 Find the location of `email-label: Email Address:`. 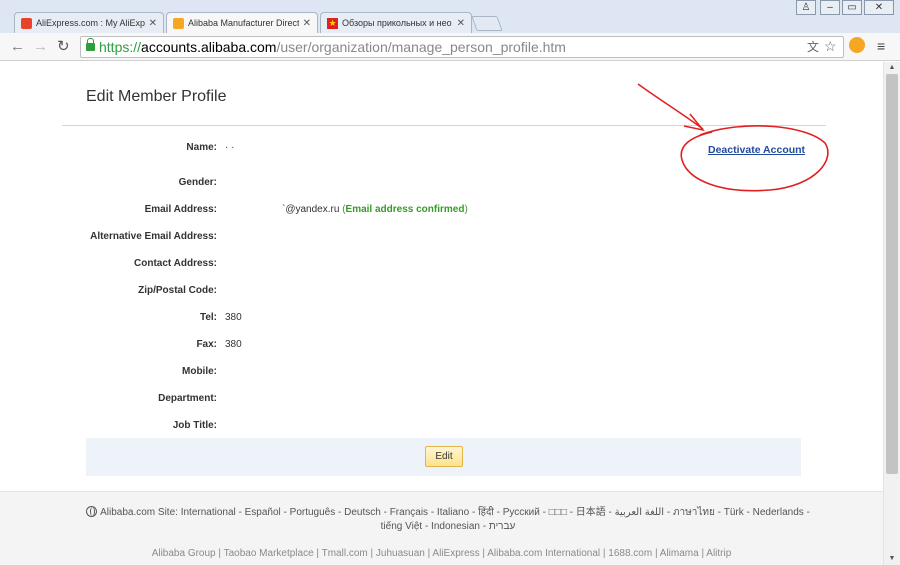

email-label: Email Address: is located at coordinates (180, 209).